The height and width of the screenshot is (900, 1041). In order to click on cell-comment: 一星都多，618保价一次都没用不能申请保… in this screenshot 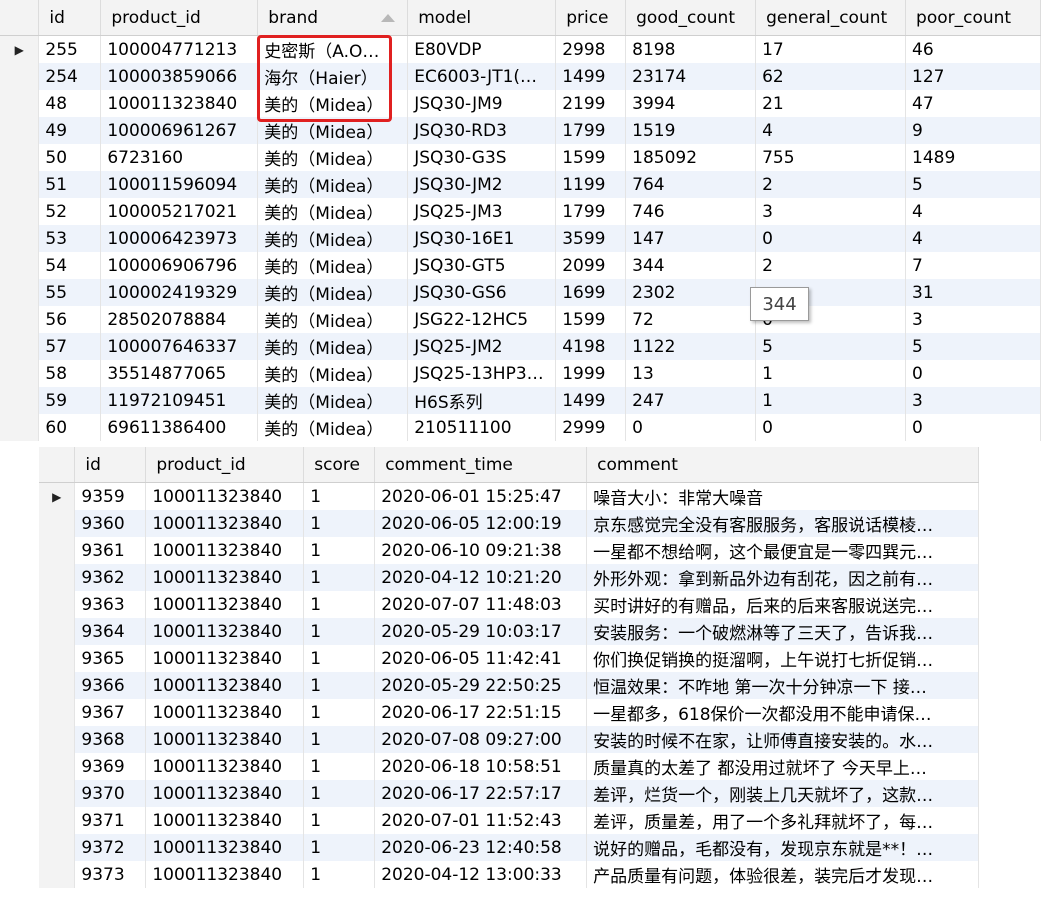, I will do `click(782, 712)`.